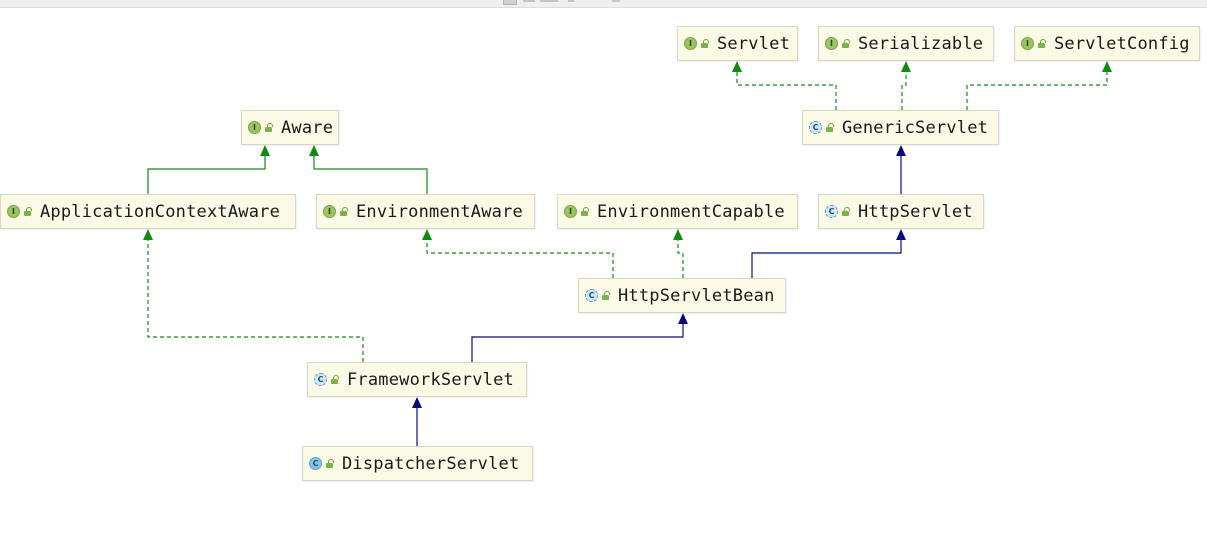  I want to click on node-label: Servlet, so click(754, 43).